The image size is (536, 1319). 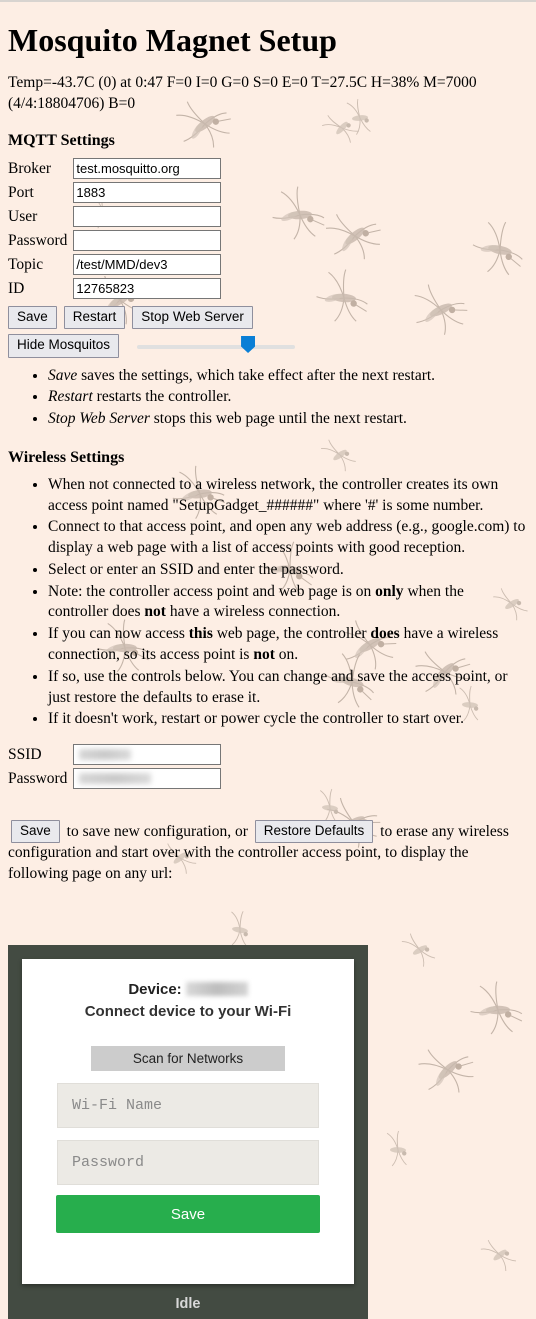 I want to click on wifi-field-label: Password, so click(x=38, y=778).